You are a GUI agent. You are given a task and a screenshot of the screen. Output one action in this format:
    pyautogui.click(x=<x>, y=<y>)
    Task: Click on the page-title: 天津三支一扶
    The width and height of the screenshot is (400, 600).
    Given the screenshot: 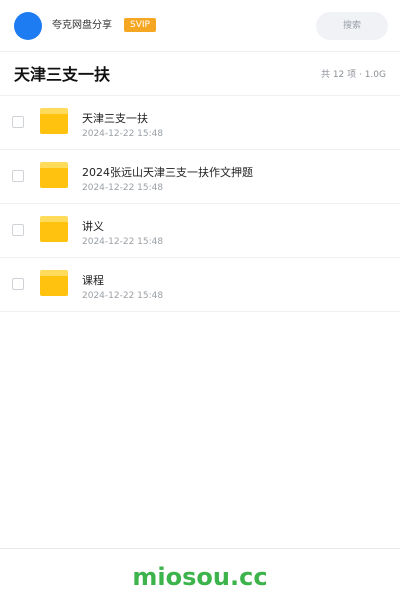 What is the action you would take?
    pyautogui.click(x=62, y=74)
    